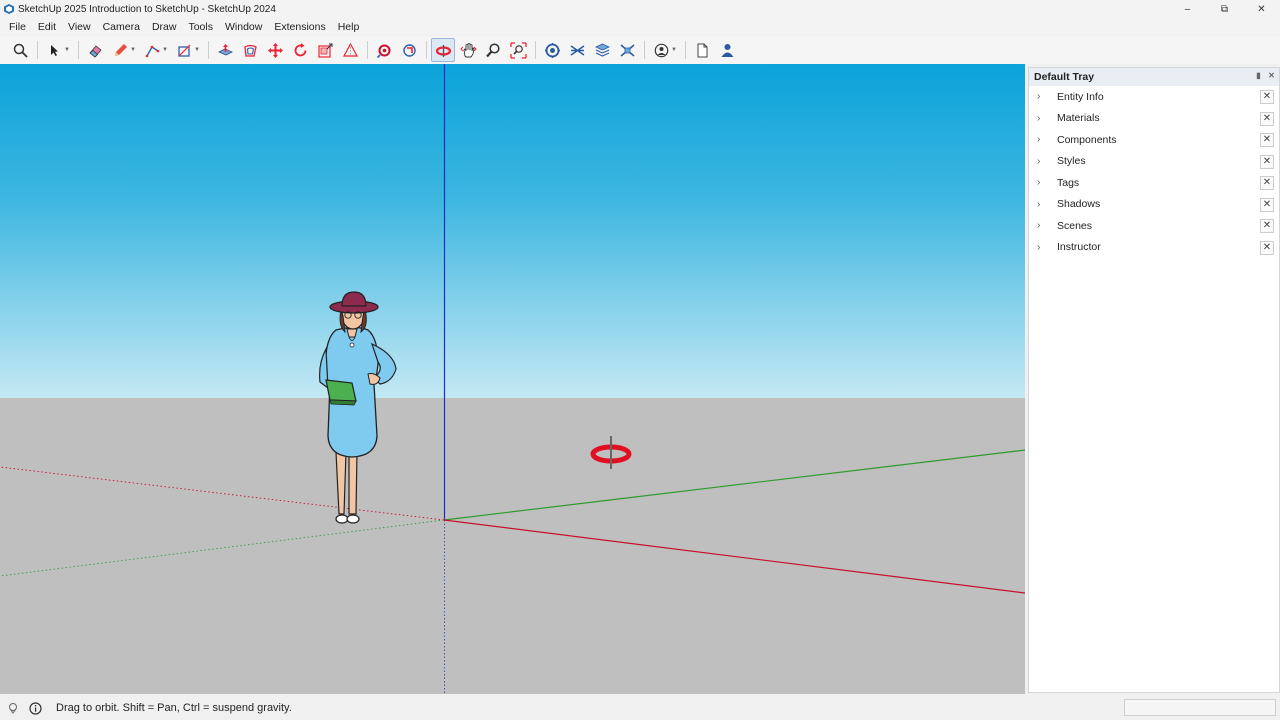 The height and width of the screenshot is (720, 1280). Describe the element at coordinates (409, 50) in the screenshot. I see `follow-me-icon` at that location.